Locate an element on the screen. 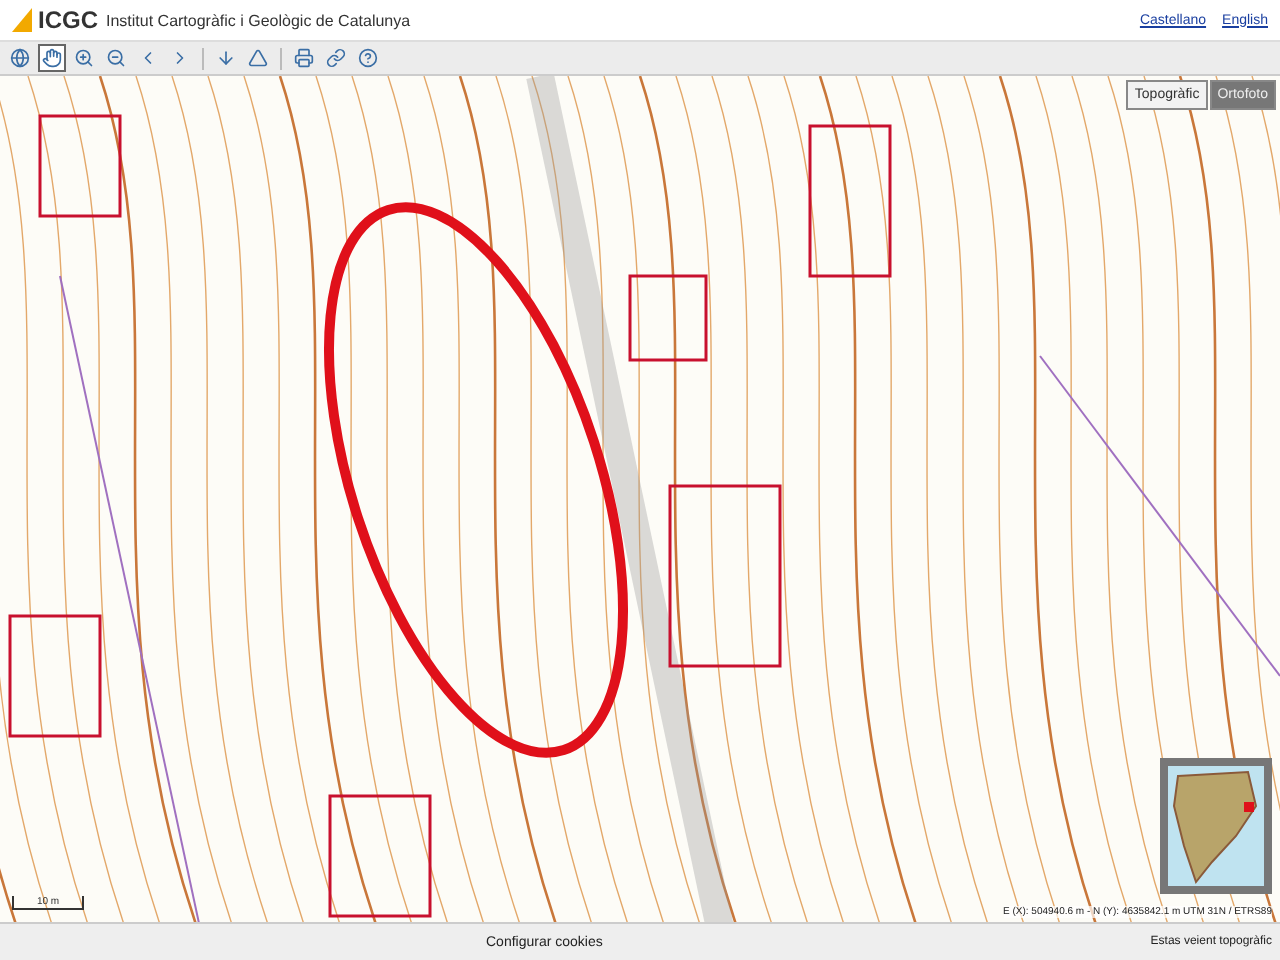 Image resolution: width=1280 pixels, height=960 pixels. zoom-out-icon is located at coordinates (116, 58).